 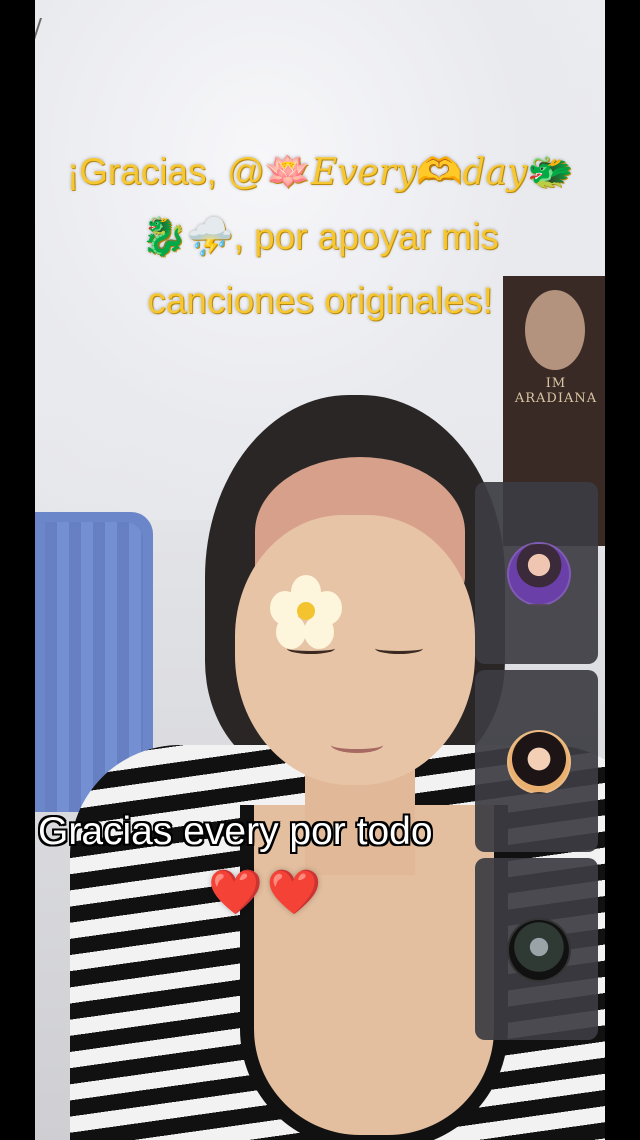 I want to click on thanks-line-3: canciones originales!, so click(x=320, y=300).